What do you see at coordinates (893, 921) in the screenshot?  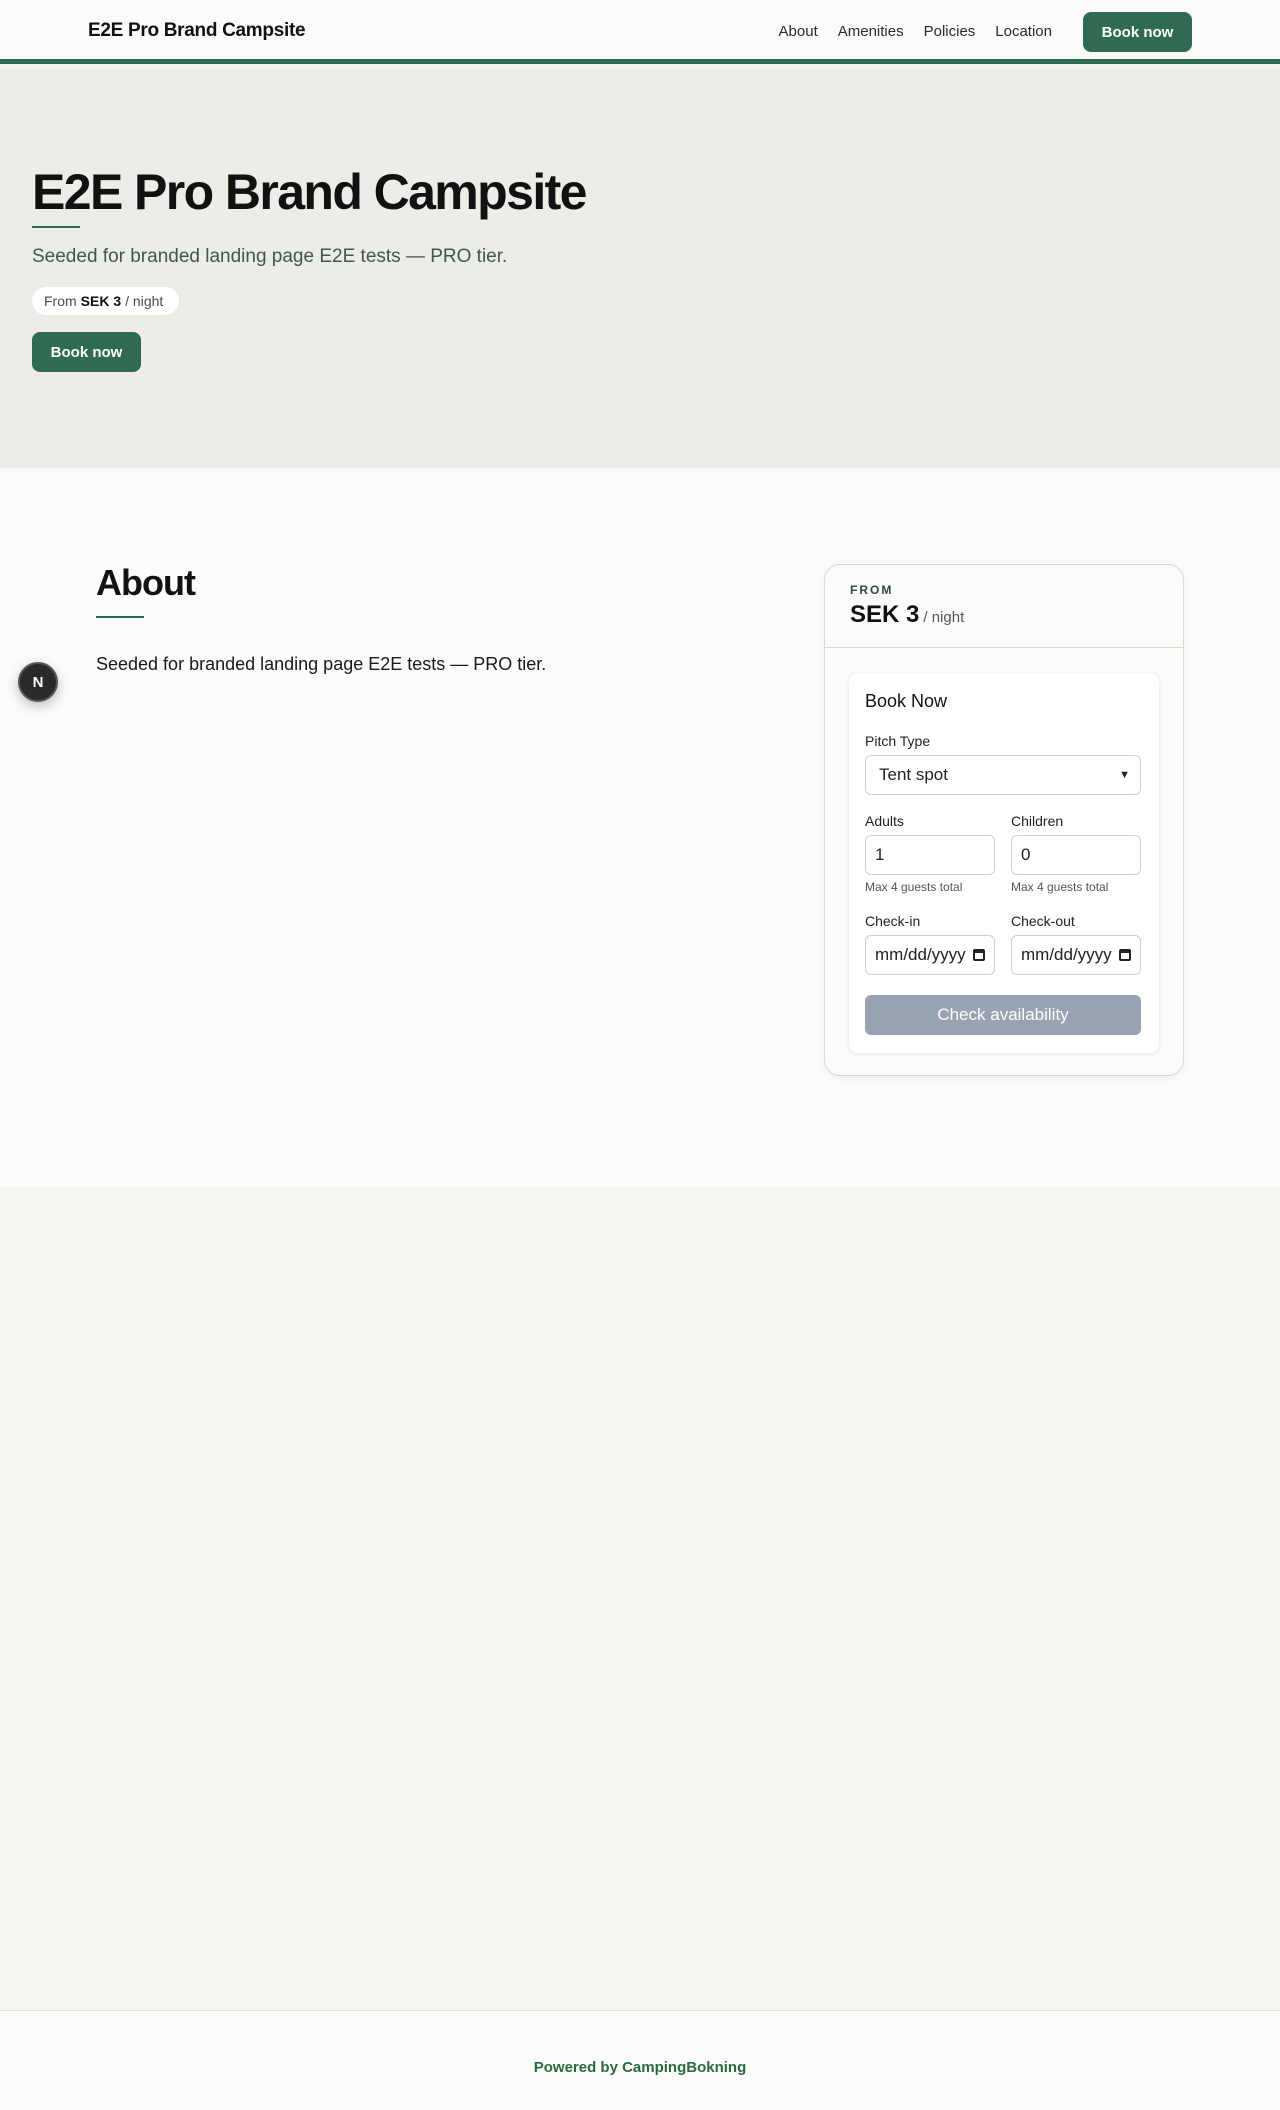 I see `checkin-label: Check-in` at bounding box center [893, 921].